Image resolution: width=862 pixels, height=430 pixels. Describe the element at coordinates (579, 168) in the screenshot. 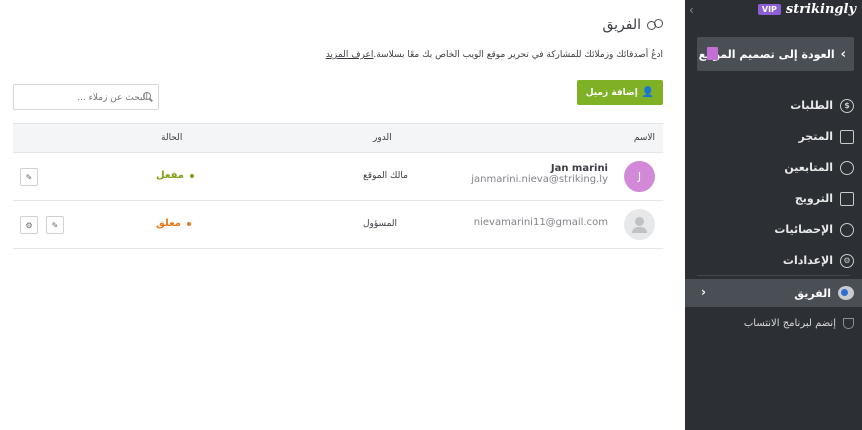

I see `member-name: Jan marini` at that location.